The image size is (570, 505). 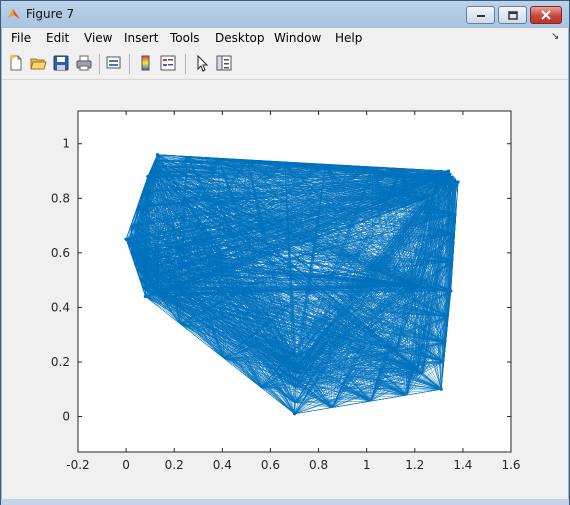 What do you see at coordinates (61, 63) in the screenshot?
I see `save-icon` at bounding box center [61, 63].